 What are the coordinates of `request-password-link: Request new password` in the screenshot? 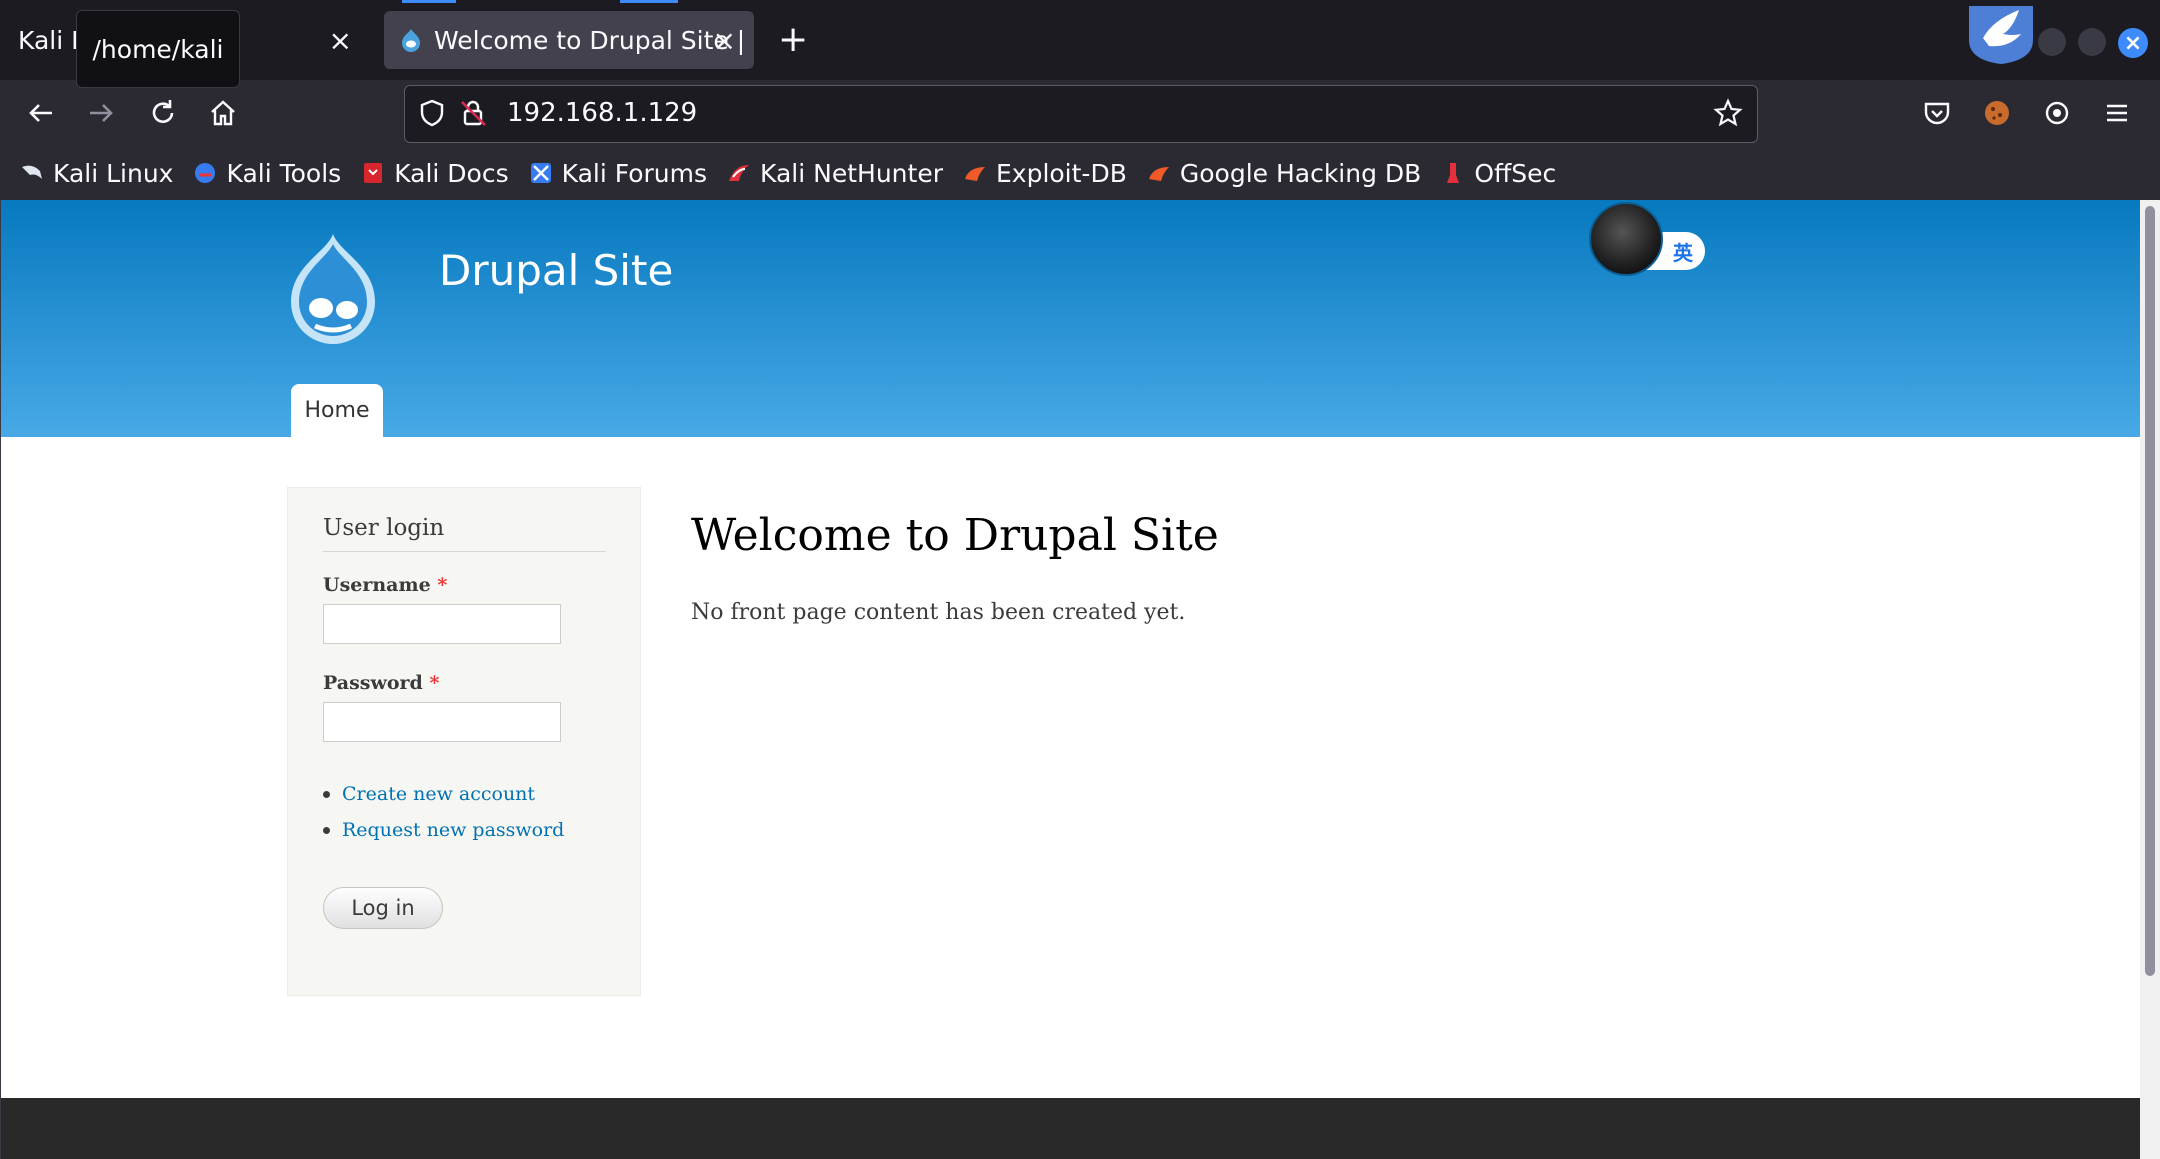 It's located at (453, 830).